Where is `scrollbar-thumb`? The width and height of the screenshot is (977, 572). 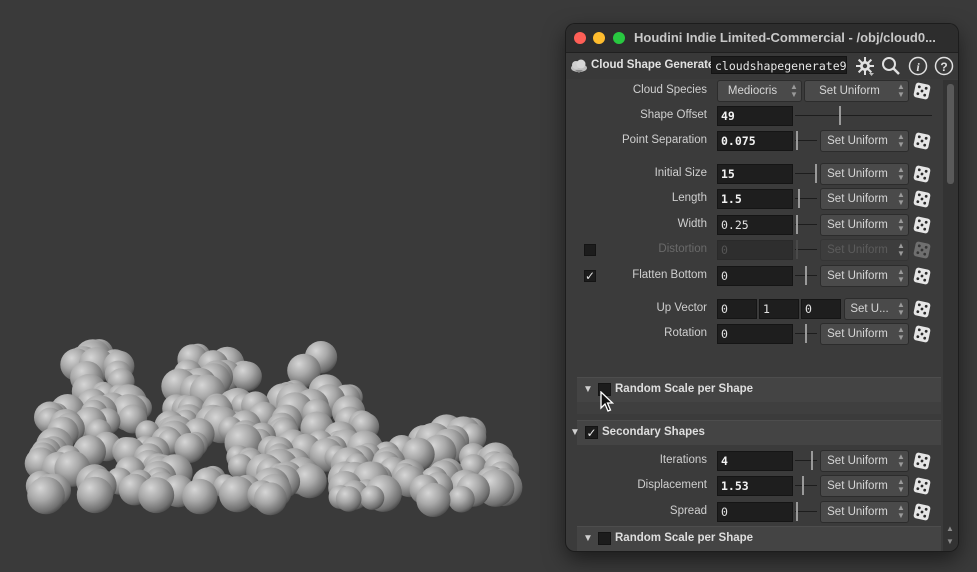
scrollbar-thumb is located at coordinates (950, 134).